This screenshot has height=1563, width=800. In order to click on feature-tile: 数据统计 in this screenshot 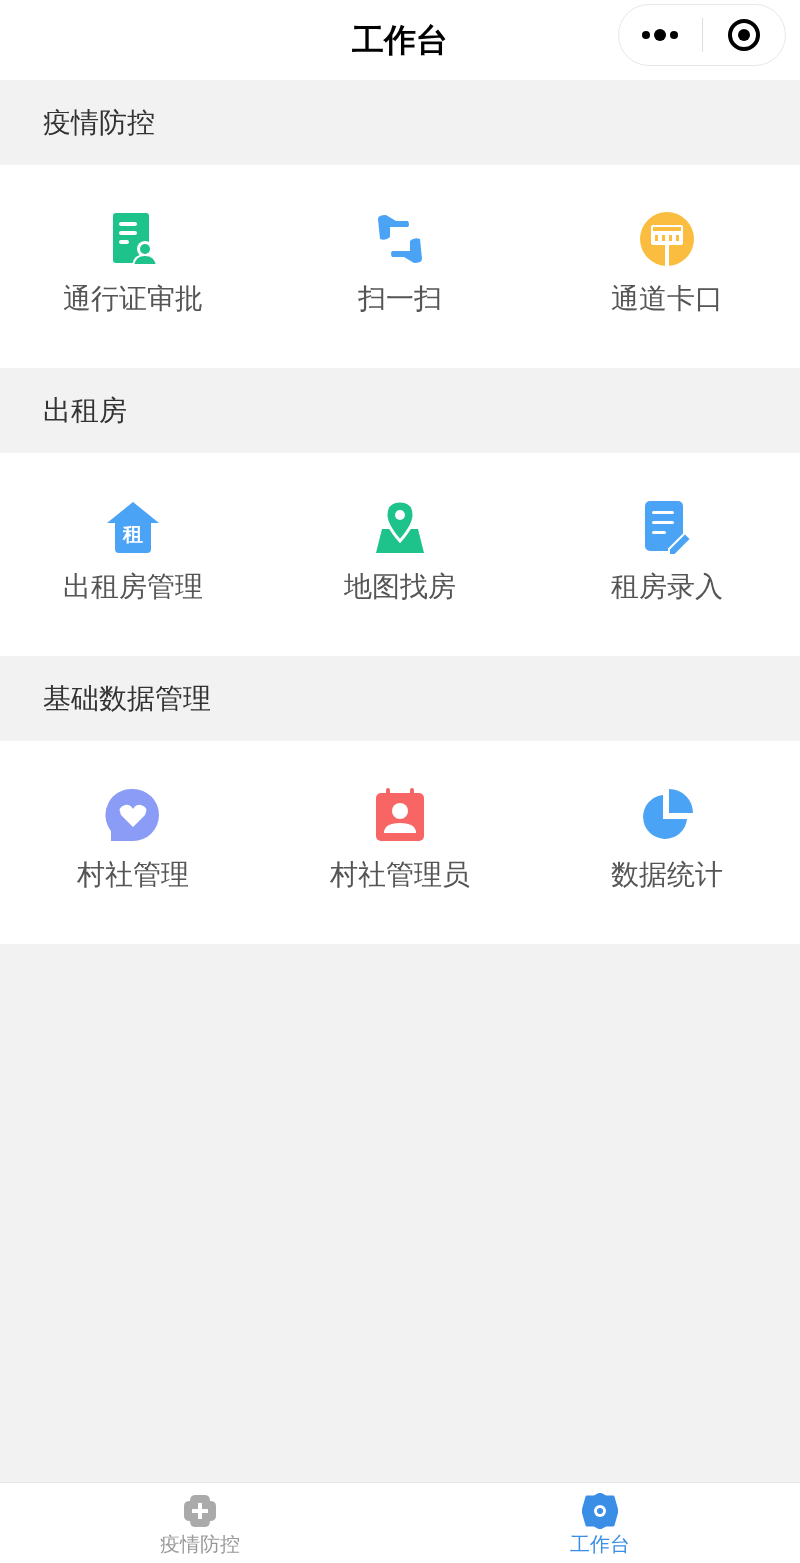, I will do `click(666, 842)`.